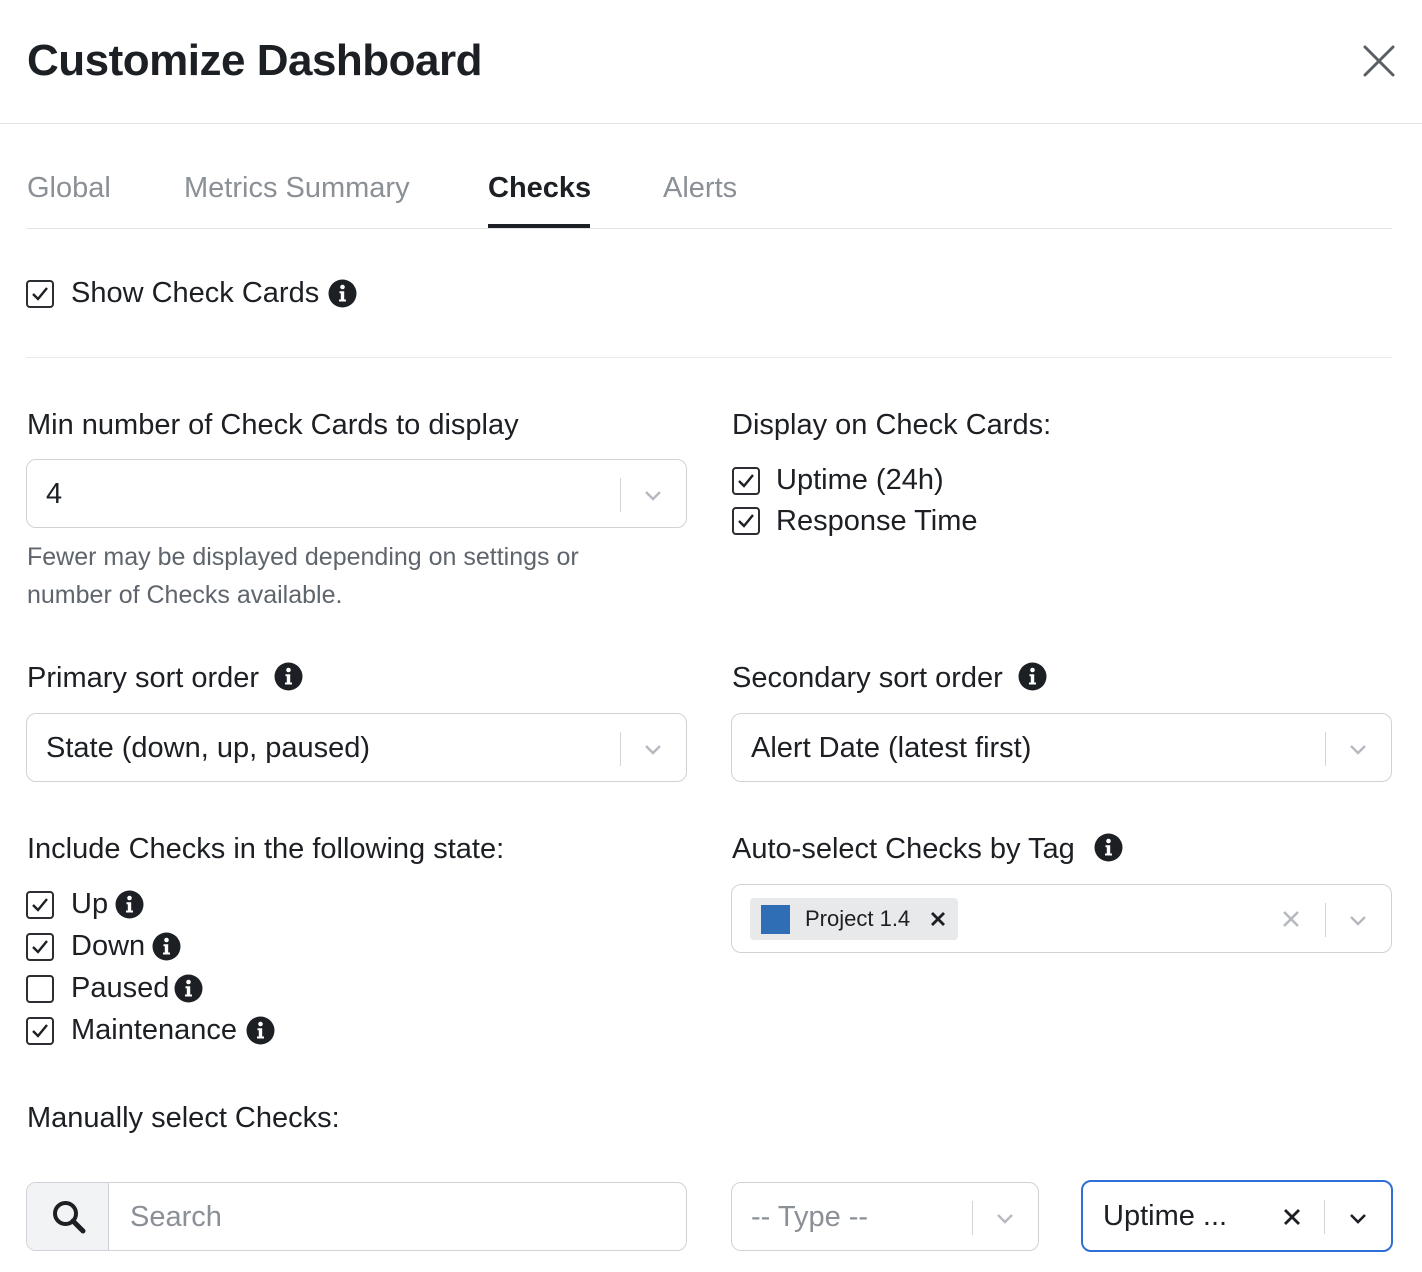 This screenshot has width=1422, height=1272. I want to click on primary-sort-select: State (down, up, paused), so click(356, 747).